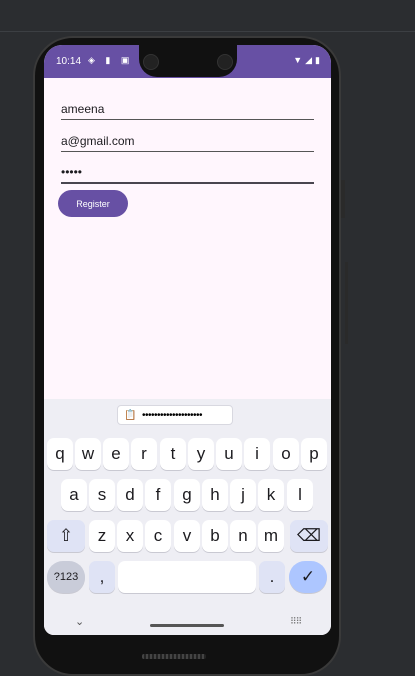 The height and width of the screenshot is (676, 415). I want to click on key-u: u, so click(229, 454).